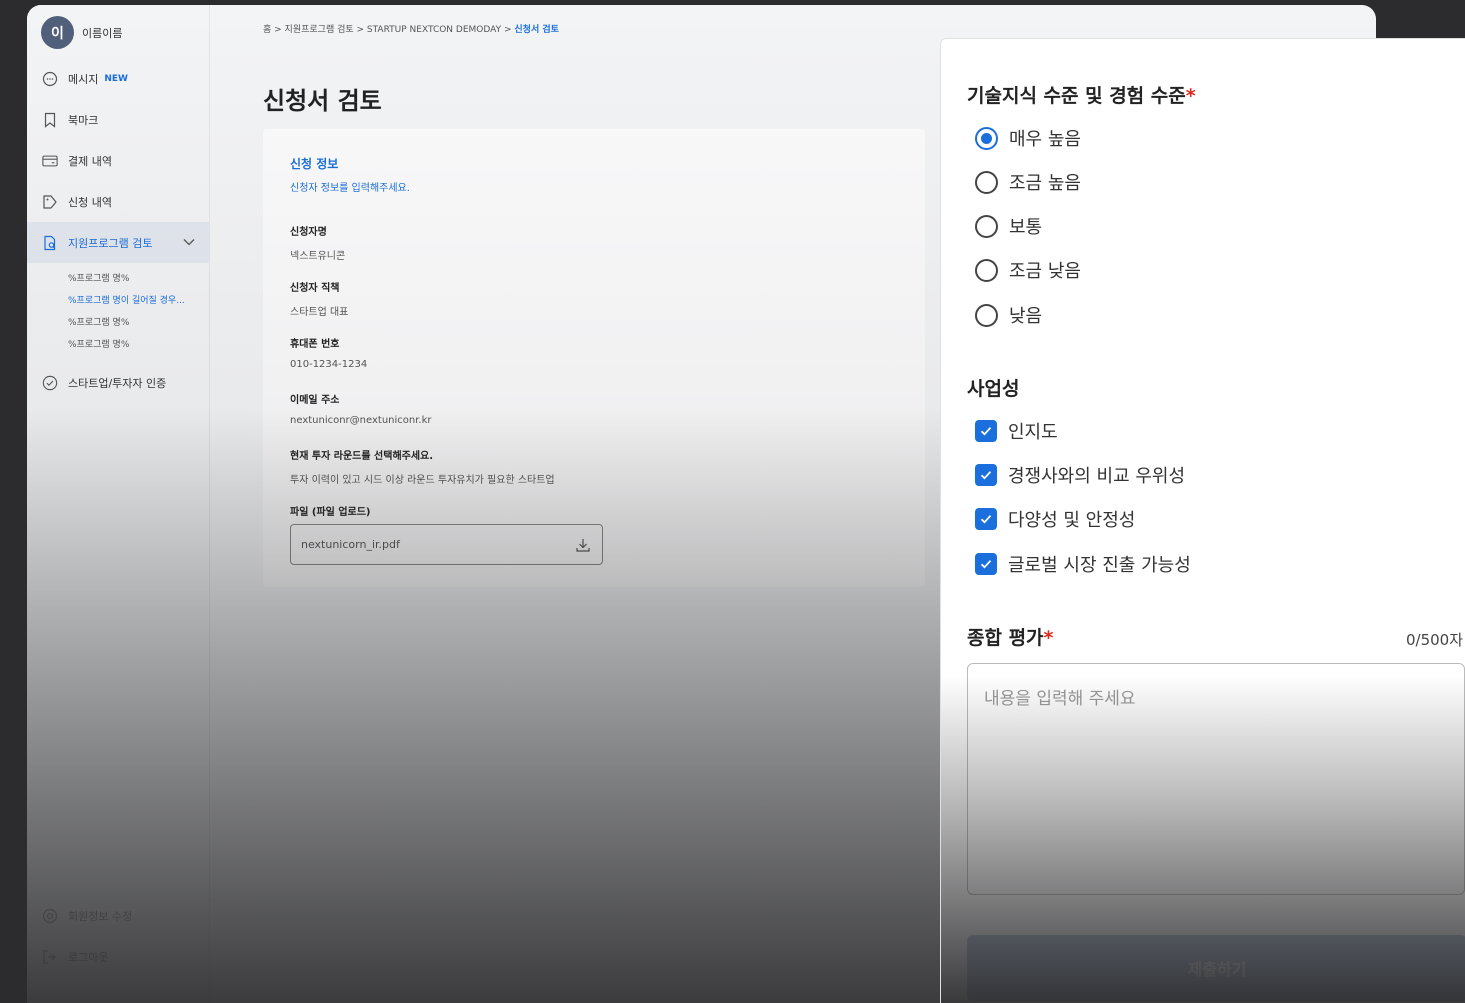 This screenshot has width=1465, height=1003. I want to click on field-value: nextuniconr@nextuniconr.kr, so click(361, 420).